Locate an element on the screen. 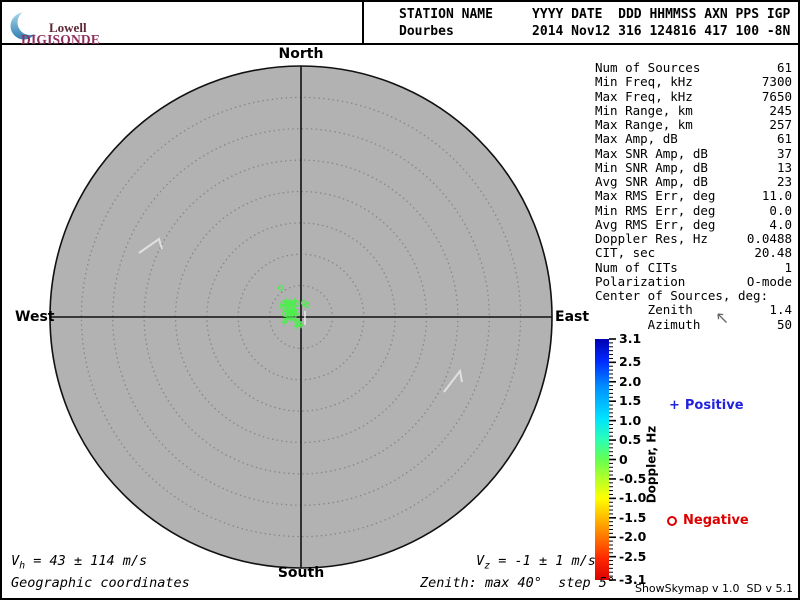  stat-value: 1.4 is located at coordinates (780, 310).